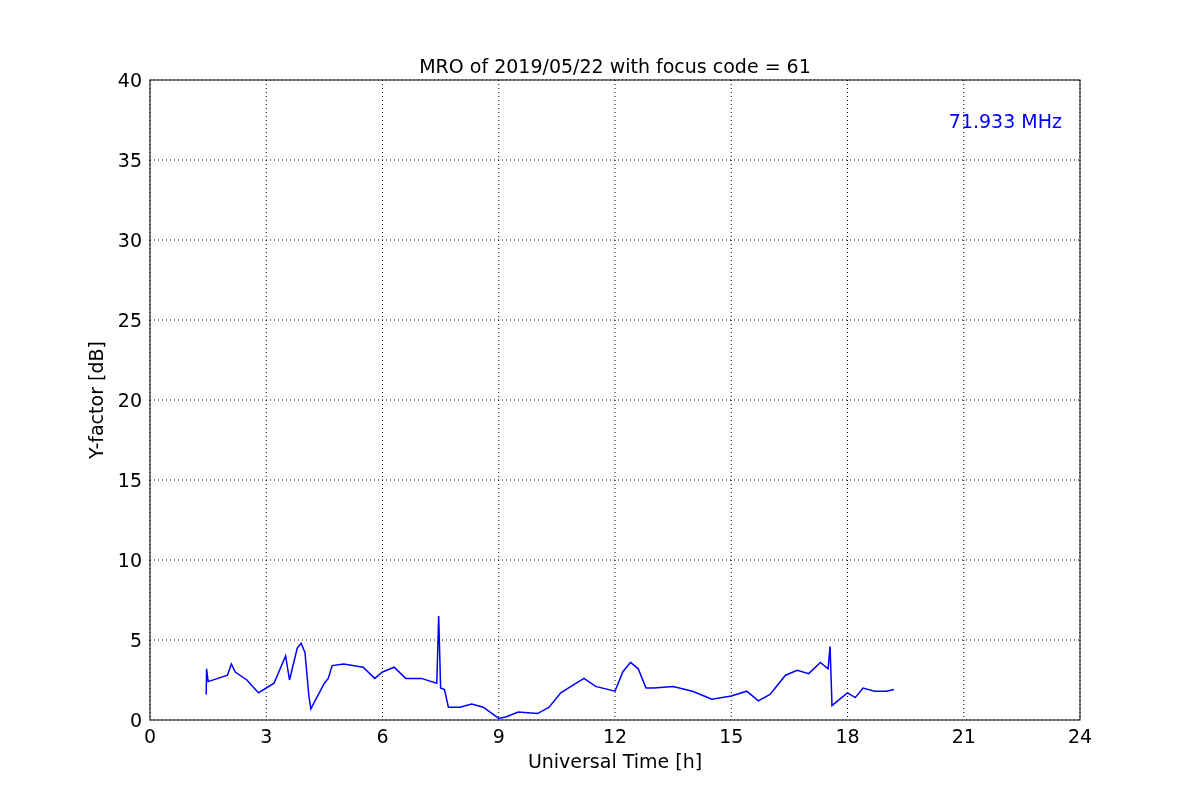 The image size is (1200, 800). What do you see at coordinates (135, 720) in the screenshot?
I see `y-tick-label: 0` at bounding box center [135, 720].